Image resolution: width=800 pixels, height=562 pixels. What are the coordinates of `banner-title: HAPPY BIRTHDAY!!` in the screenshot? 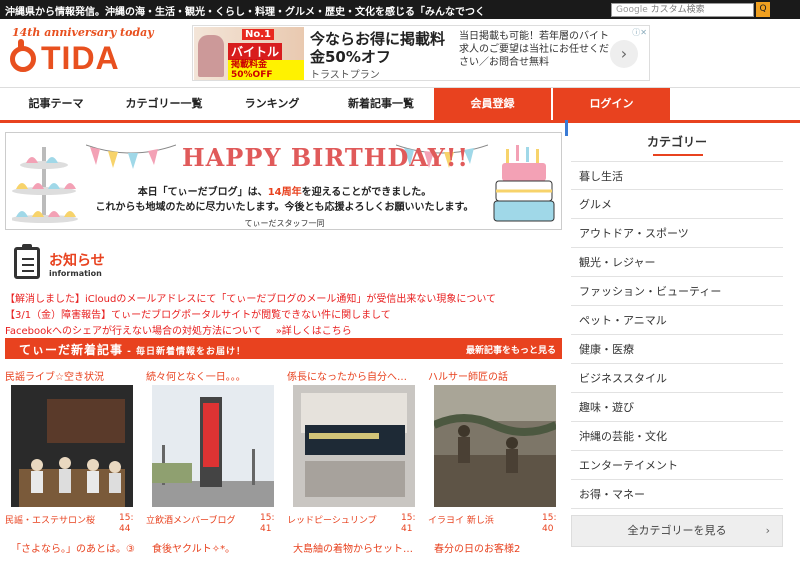 It's located at (325, 157).